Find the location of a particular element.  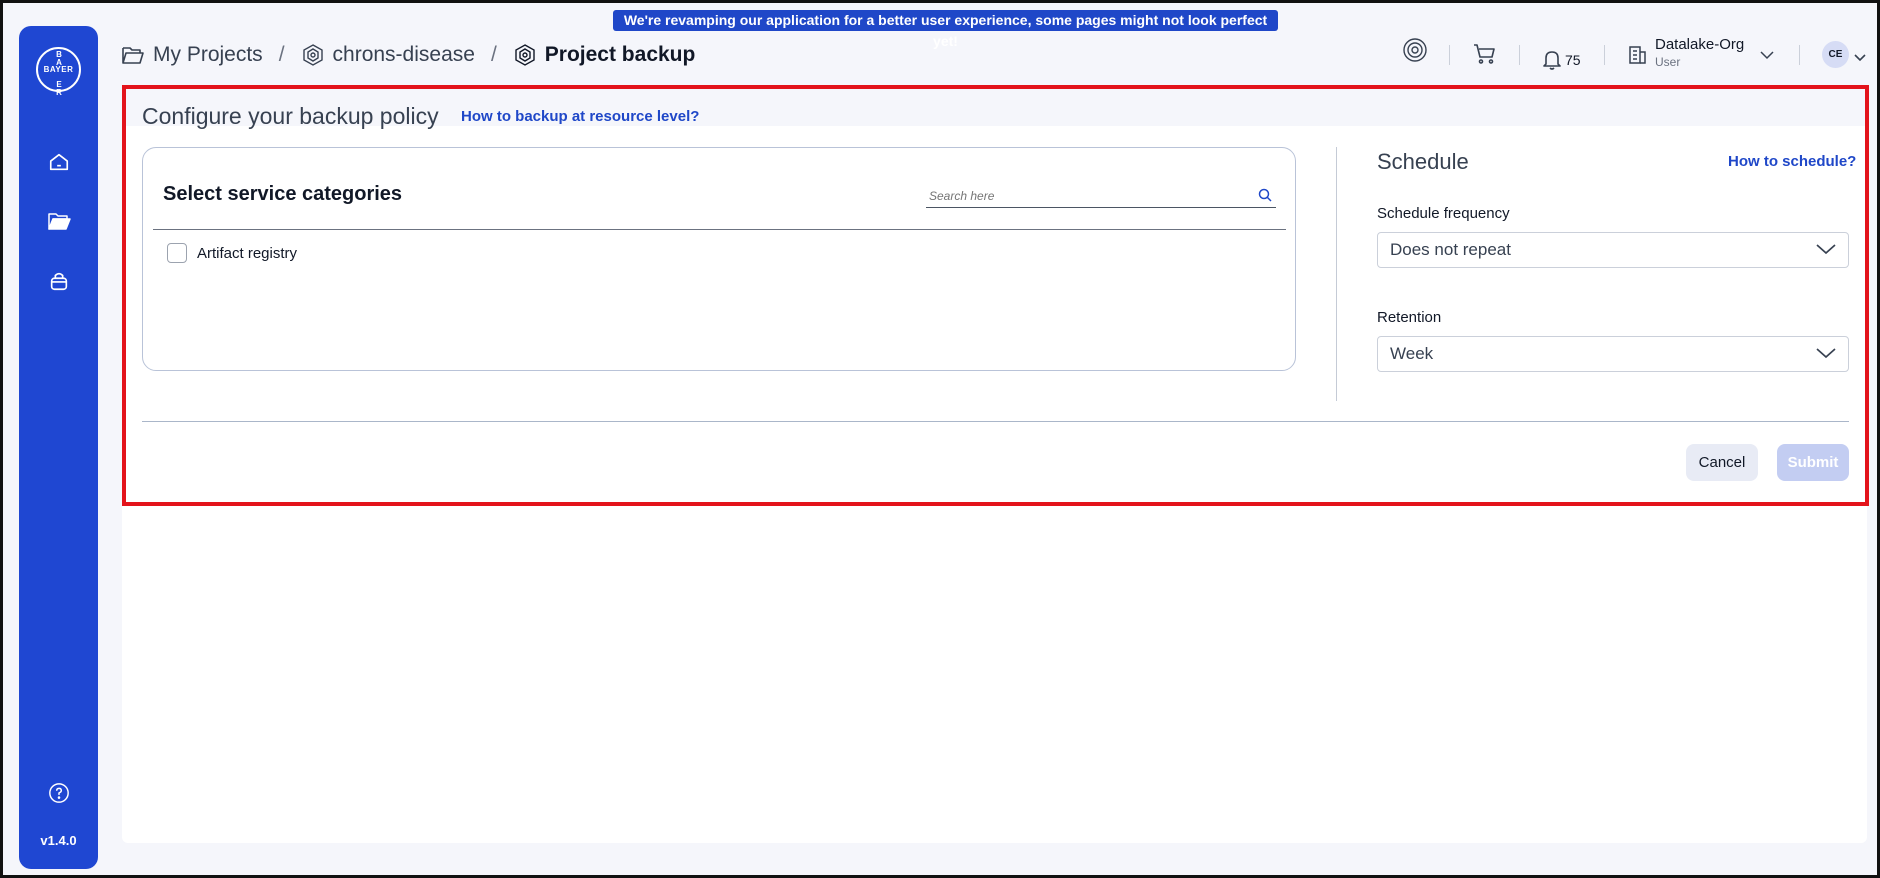

breadcrumb-my-projects: My Projects is located at coordinates (192, 55).